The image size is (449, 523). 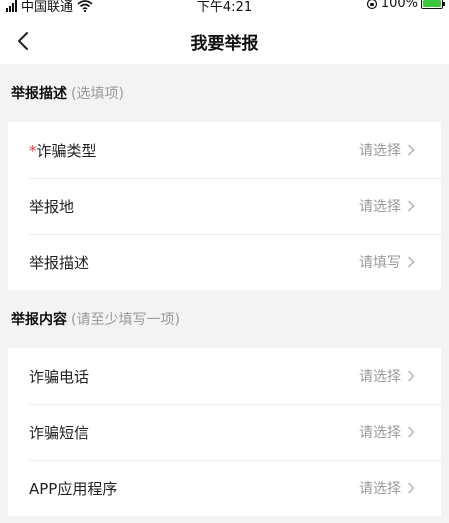 I want to click on row-fraud-phone: 诈骗电话 请选择, so click(x=224, y=376).